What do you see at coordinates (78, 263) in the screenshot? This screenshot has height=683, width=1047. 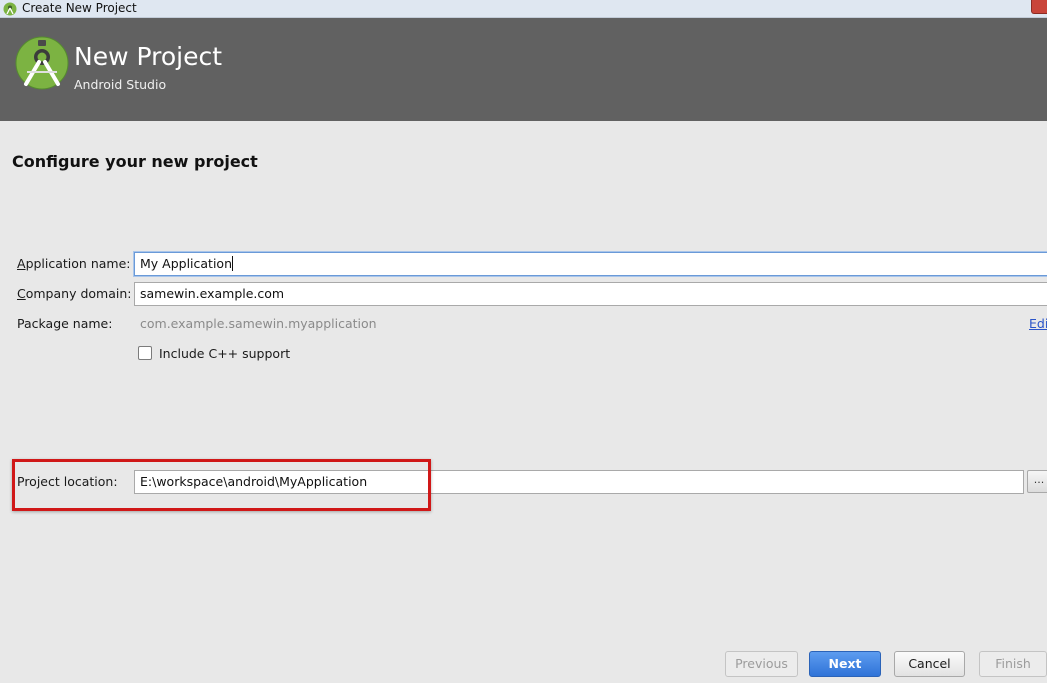 I see `application-name-label-text: pplication name:` at bounding box center [78, 263].